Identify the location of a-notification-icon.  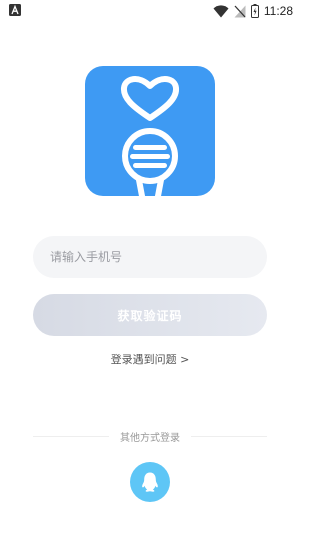
(15, 10).